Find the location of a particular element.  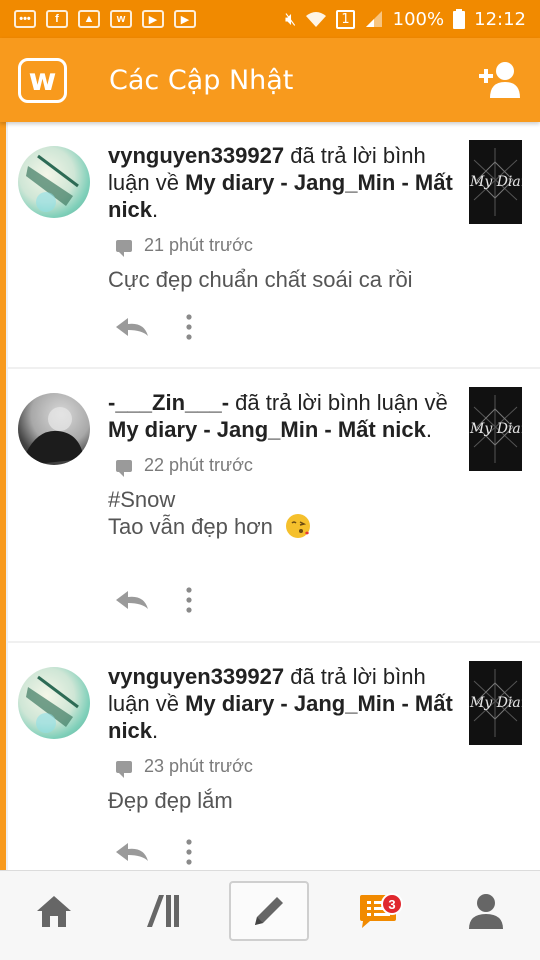

mute-icon: 🔇︎ is located at coordinates (291, 19).